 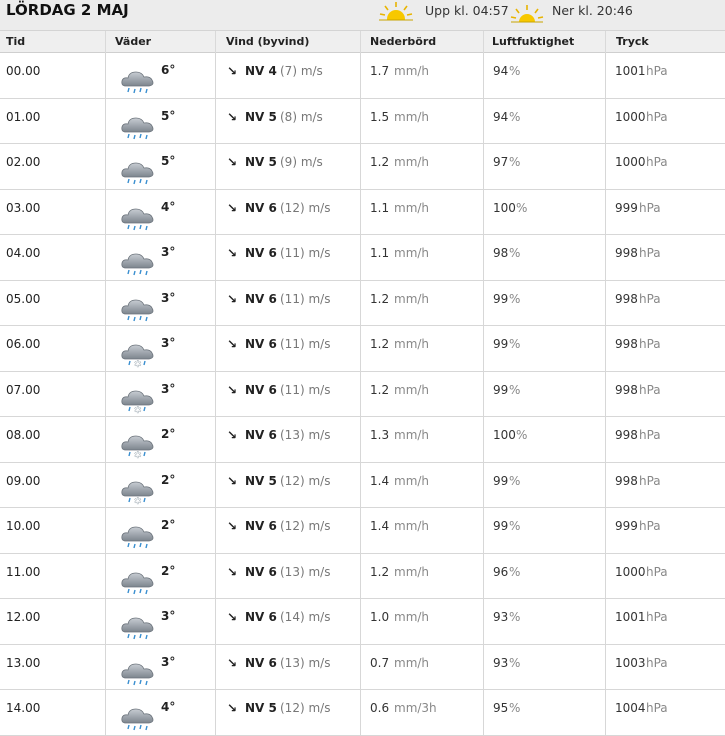 What do you see at coordinates (168, 570) in the screenshot?
I see `temperature-value: 2°` at bounding box center [168, 570].